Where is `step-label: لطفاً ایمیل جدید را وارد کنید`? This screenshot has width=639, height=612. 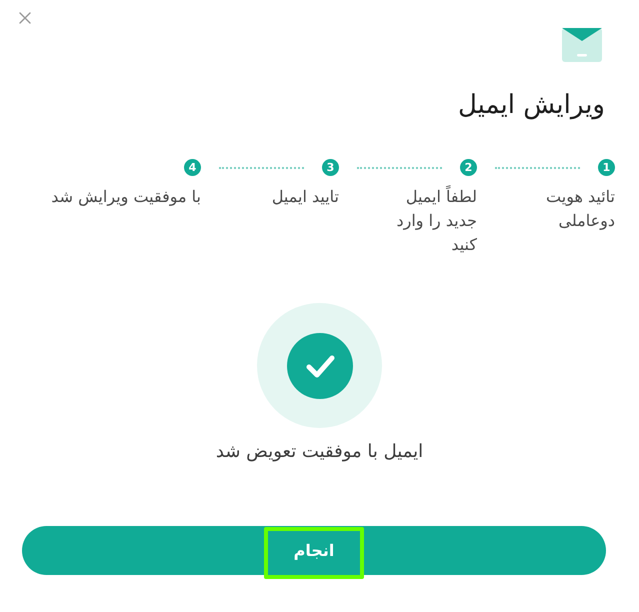 step-label: لطفاً ایمیل جدید را وارد کنید is located at coordinates (436, 220).